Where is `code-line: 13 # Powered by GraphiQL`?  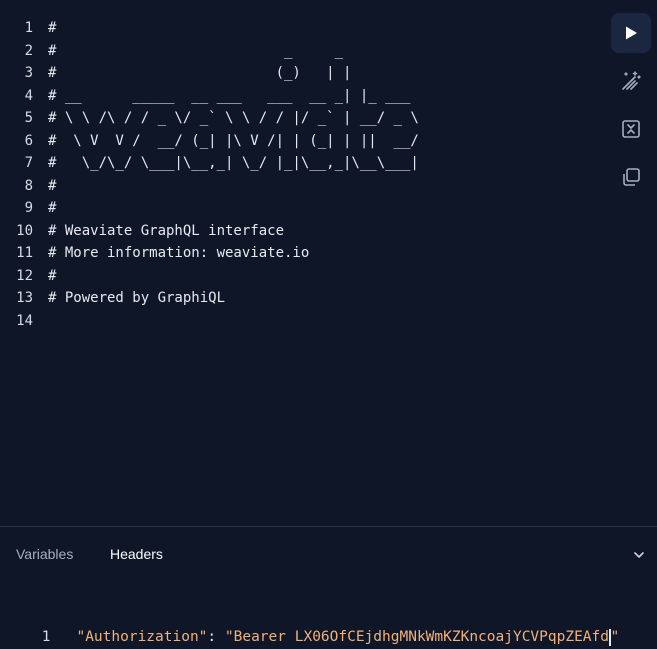
code-line: 13 # Powered by GraphiQL is located at coordinates (112, 298).